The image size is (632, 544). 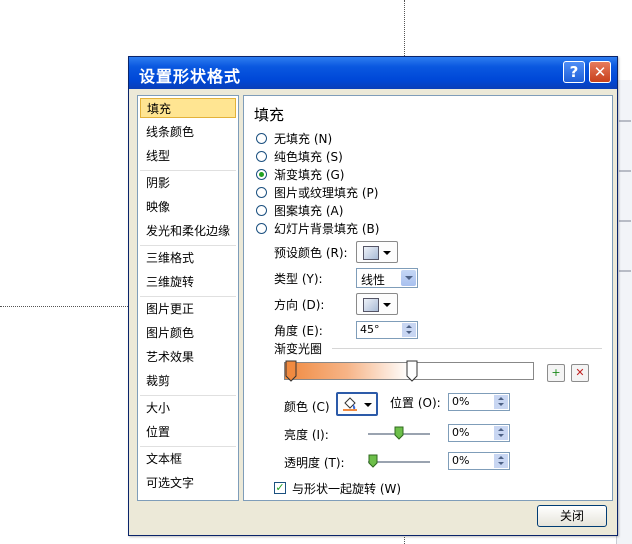 What do you see at coordinates (188, 333) in the screenshot?
I see `nav-item-picture-color: 图片颜色` at bounding box center [188, 333].